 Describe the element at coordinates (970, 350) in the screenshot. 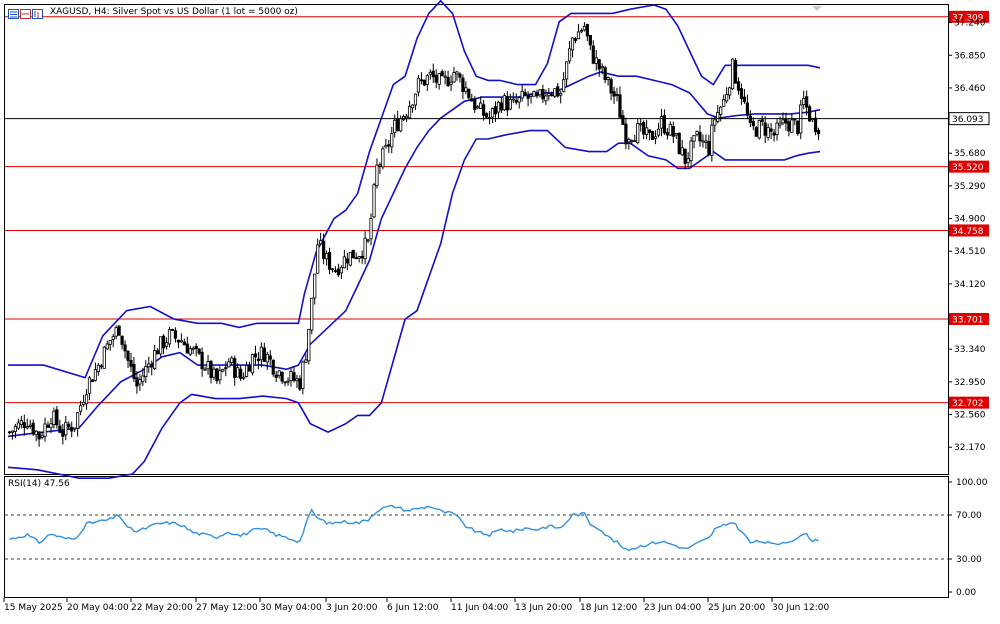

I see `price-tick-label: 33.340` at that location.